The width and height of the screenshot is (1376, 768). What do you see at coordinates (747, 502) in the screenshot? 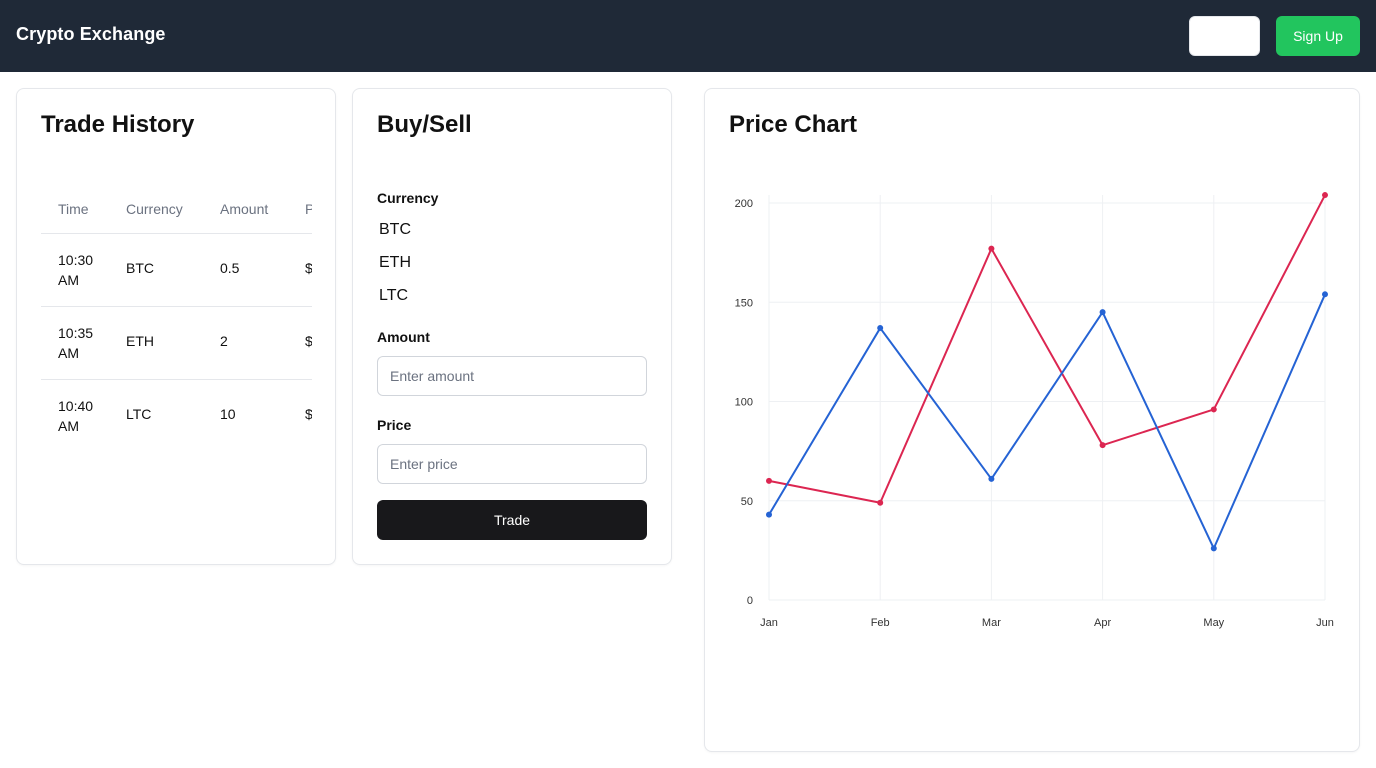
I see `y-tick-label: 50` at bounding box center [747, 502].